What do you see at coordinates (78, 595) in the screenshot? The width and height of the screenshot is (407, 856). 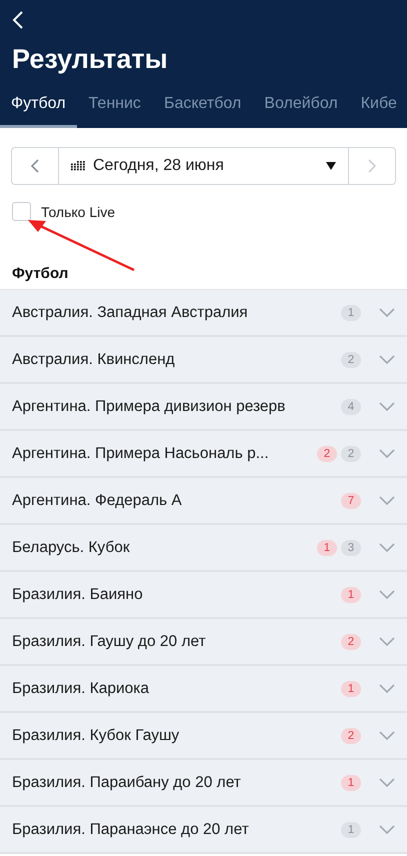 I see `league-name: Бразилия. Баияно` at bounding box center [78, 595].